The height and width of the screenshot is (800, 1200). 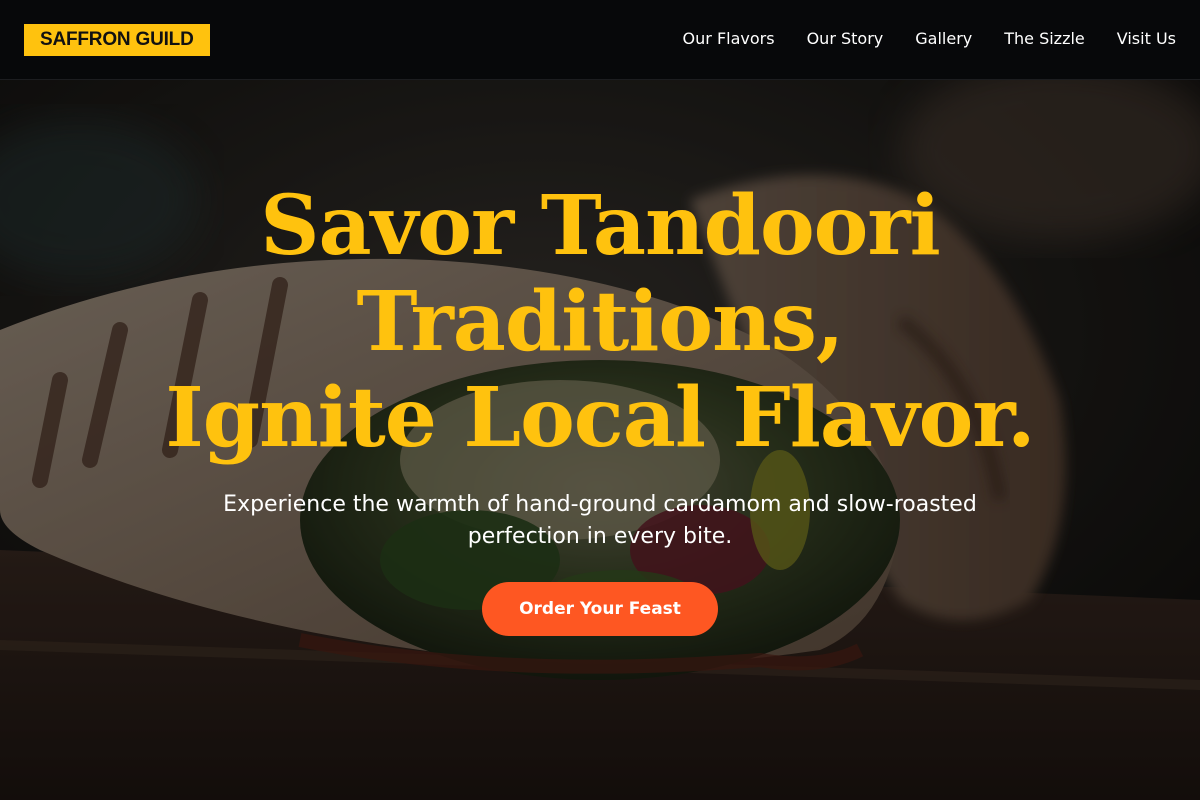 I want to click on brand-logo: SAFFRON GUILD, so click(x=117, y=40).